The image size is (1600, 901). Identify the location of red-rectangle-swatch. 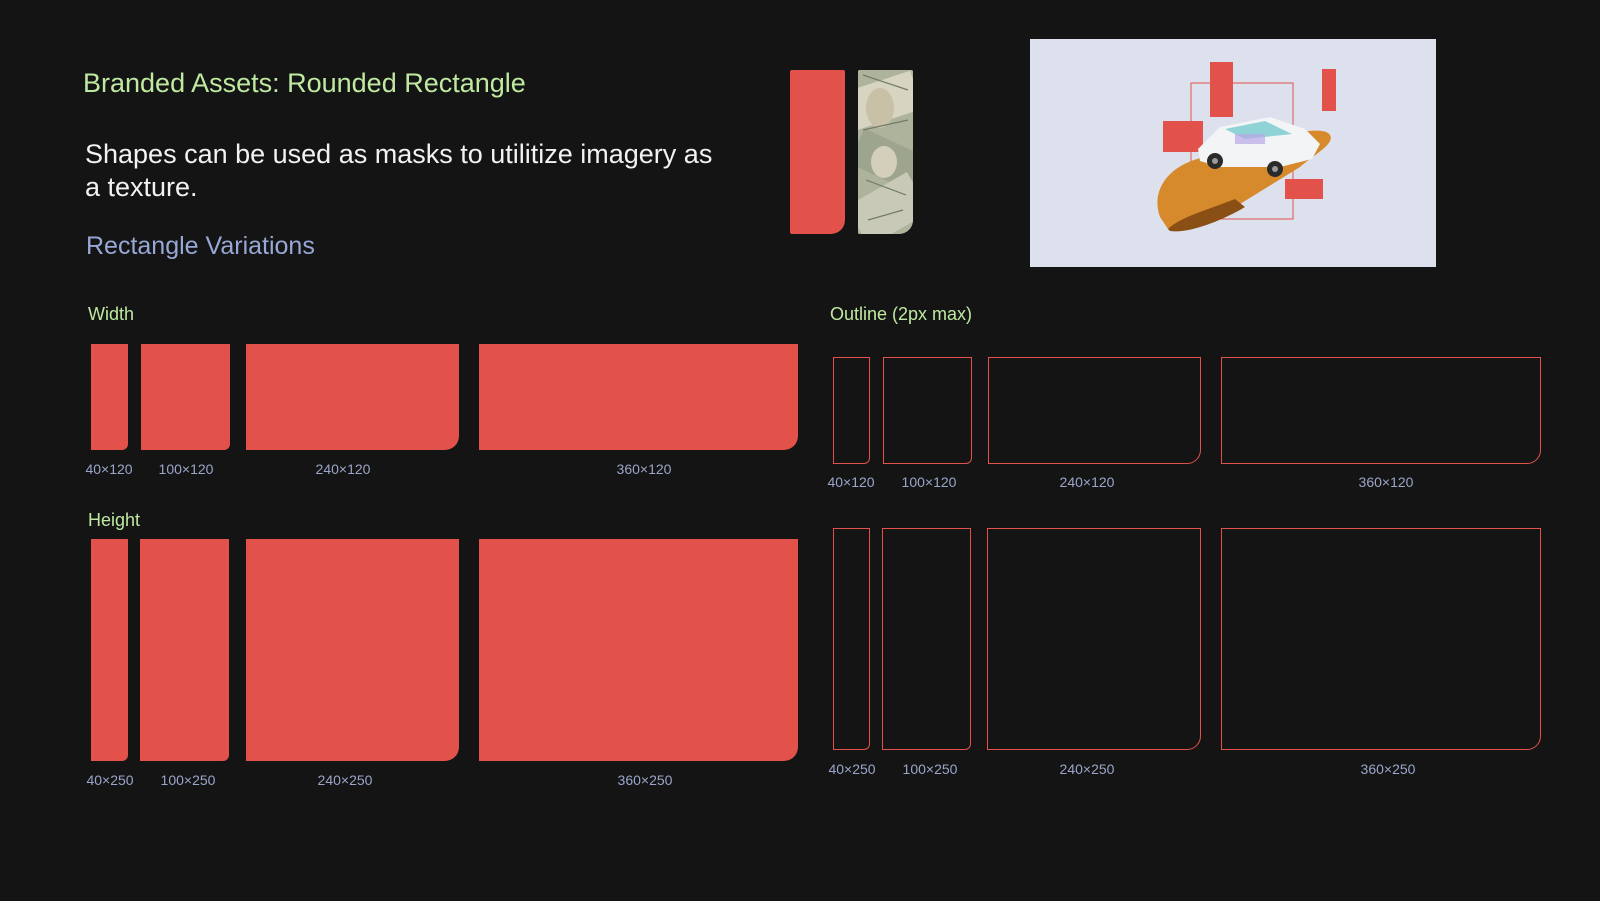
(817, 152).